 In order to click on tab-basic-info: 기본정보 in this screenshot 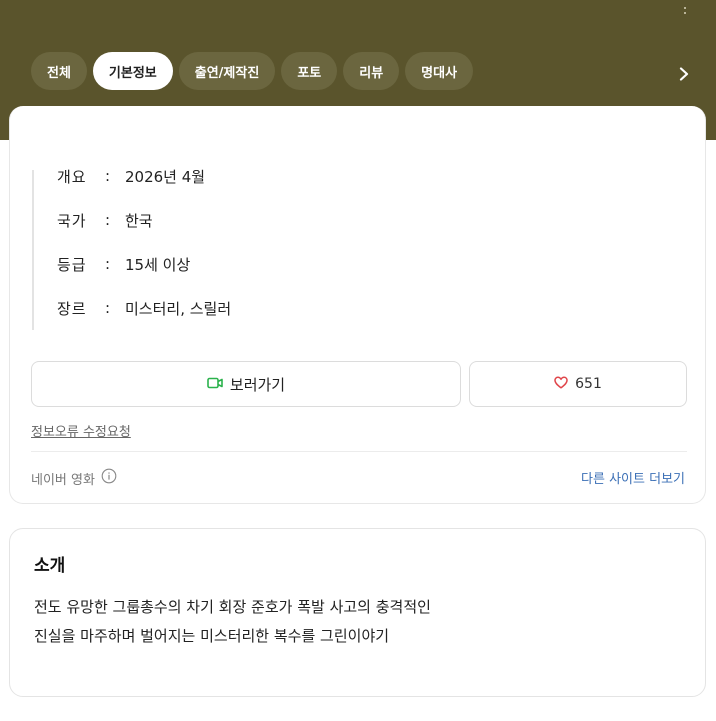, I will do `click(132, 71)`.